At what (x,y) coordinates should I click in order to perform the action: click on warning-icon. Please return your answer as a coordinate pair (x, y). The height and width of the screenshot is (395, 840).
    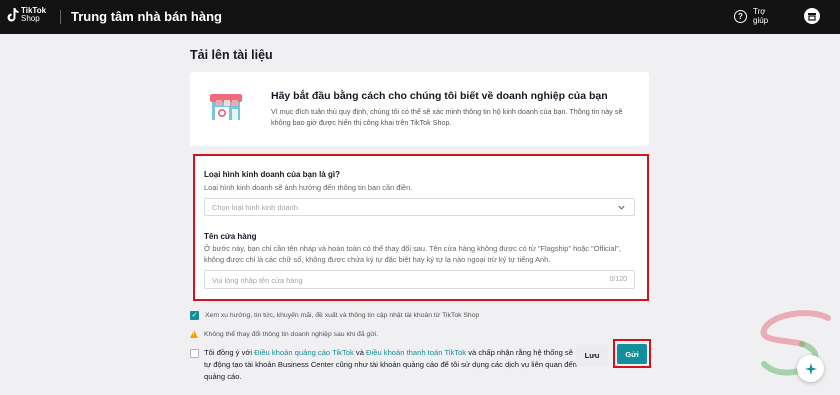
    Looking at the image, I should click on (194, 334).